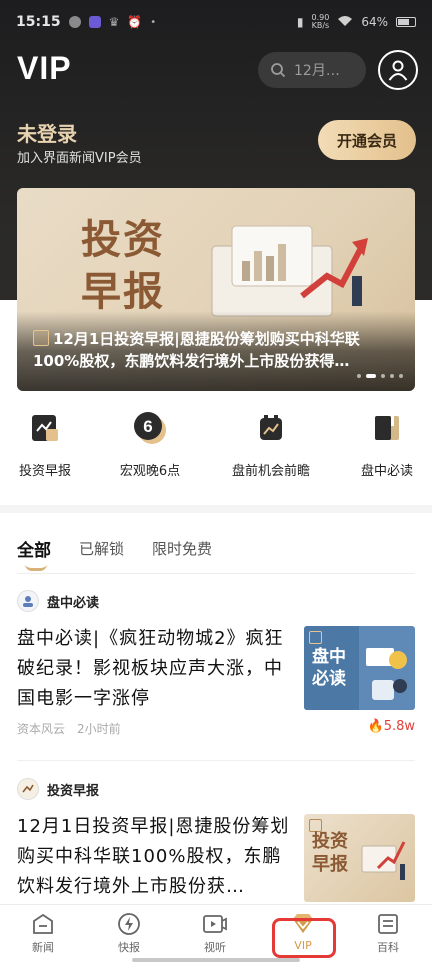 This screenshot has height=964, width=432. Describe the element at coordinates (44, 68) in the screenshot. I see `page-title: VIP` at that location.